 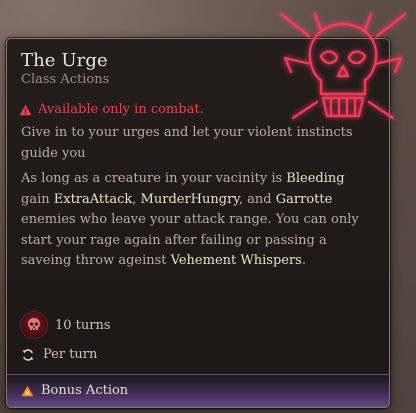 What do you see at coordinates (343, 68) in the screenshot?
I see `glowing-skull-icon` at bounding box center [343, 68].